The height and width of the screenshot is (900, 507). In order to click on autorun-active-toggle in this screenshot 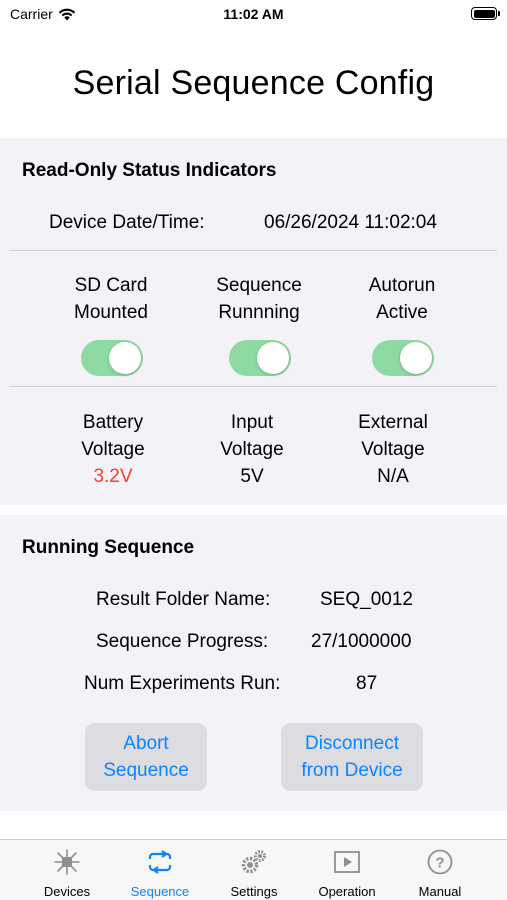, I will do `click(403, 358)`.